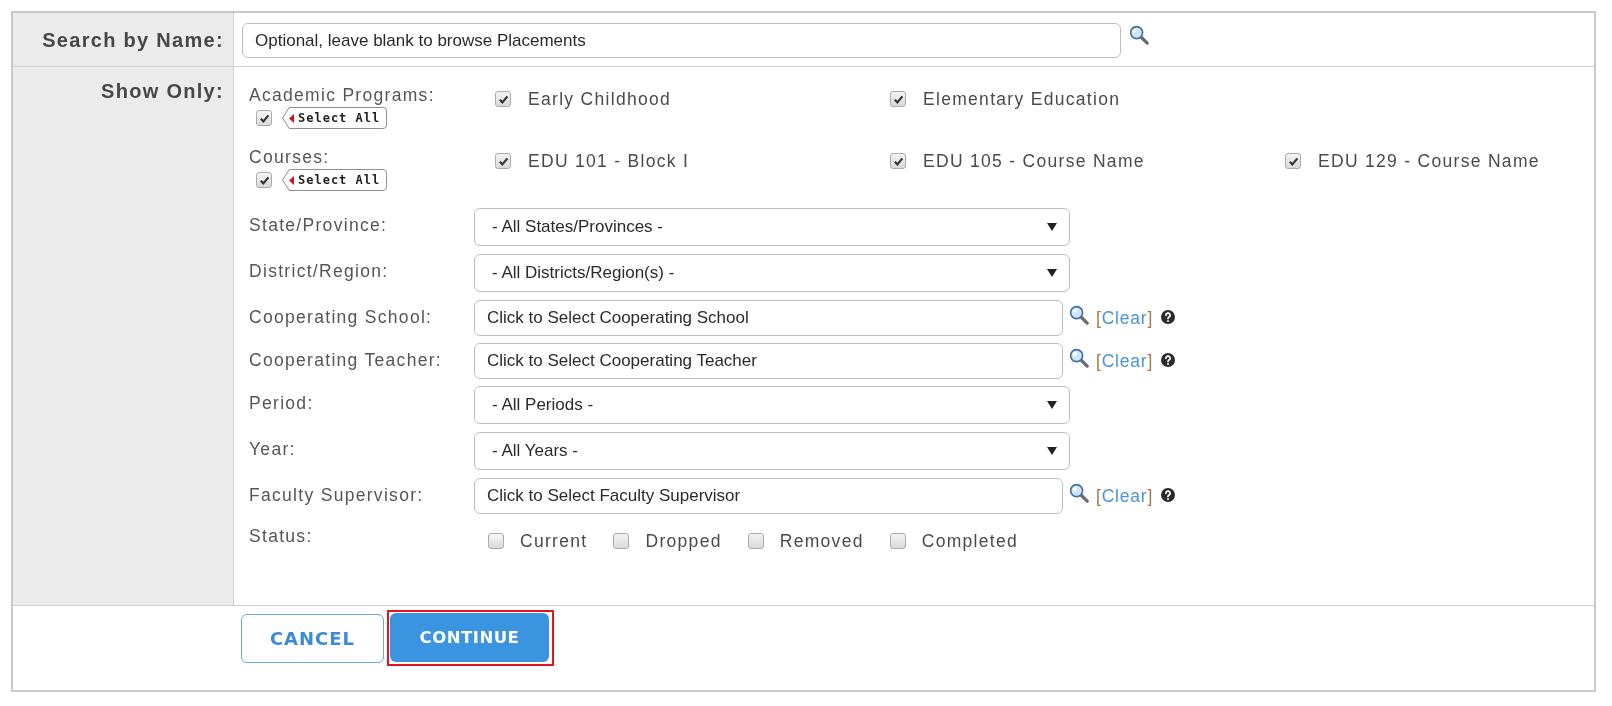 Image resolution: width=1612 pixels, height=706 pixels. What do you see at coordinates (772, 451) in the screenshot?
I see `dropdown: - All Years -` at bounding box center [772, 451].